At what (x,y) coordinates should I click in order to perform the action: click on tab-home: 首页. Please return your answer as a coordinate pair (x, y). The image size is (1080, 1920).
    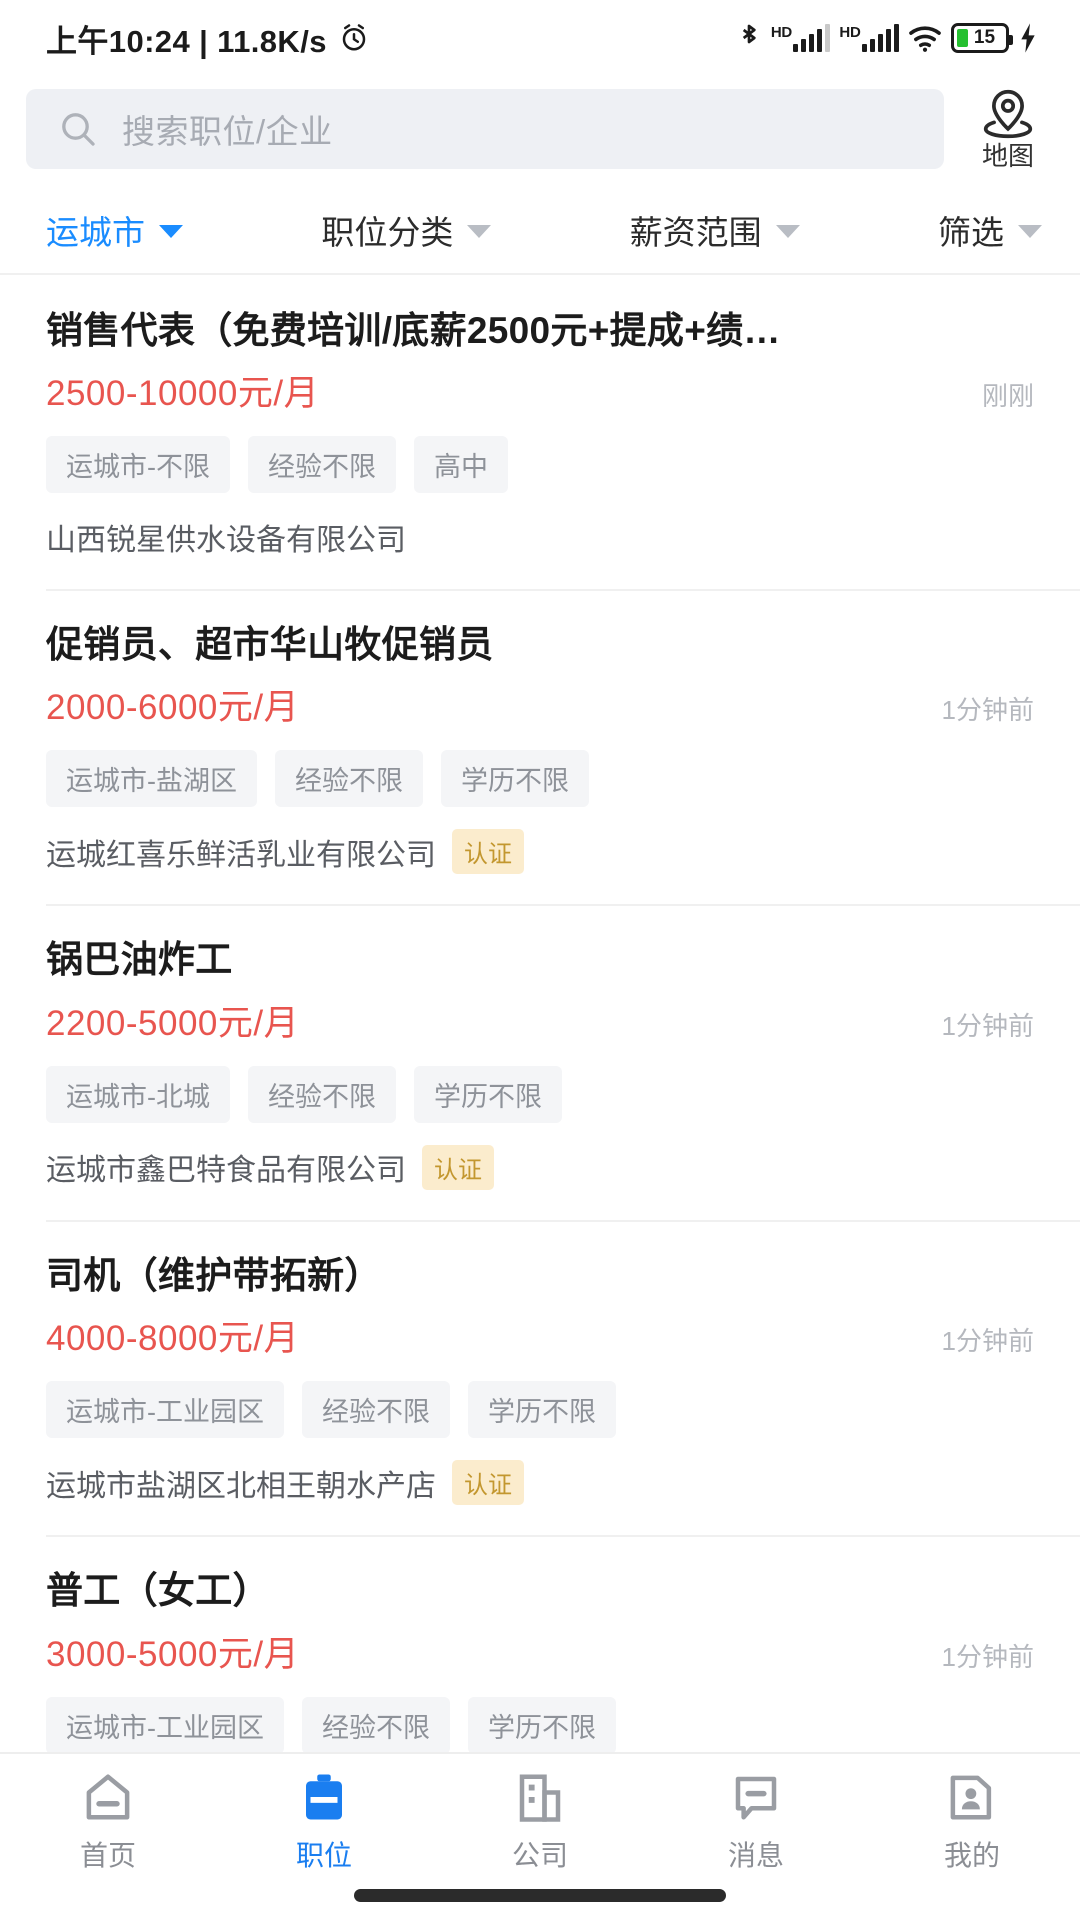
    Looking at the image, I should click on (108, 1822).